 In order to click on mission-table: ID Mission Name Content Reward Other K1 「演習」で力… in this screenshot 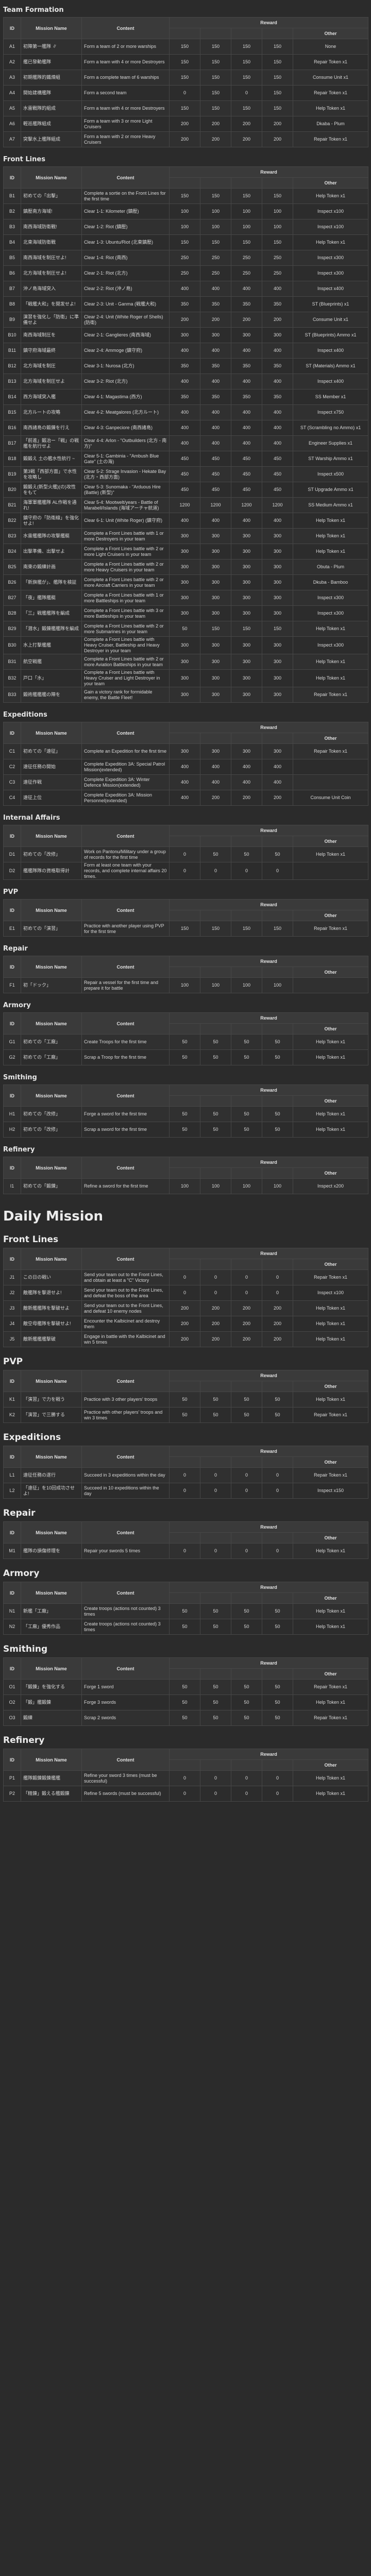, I will do `click(186, 1396)`.